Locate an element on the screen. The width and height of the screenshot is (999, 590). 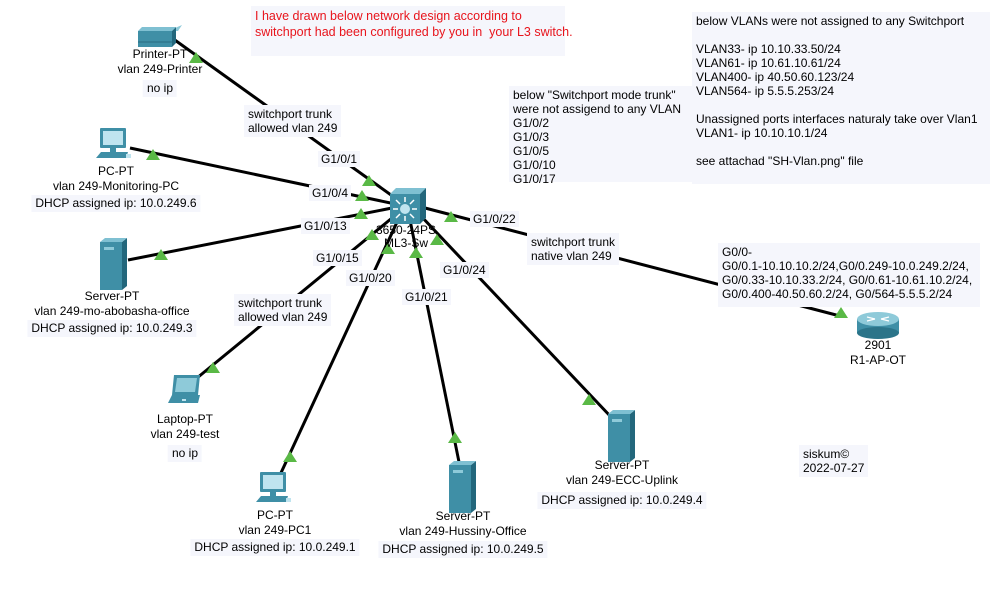
pc-icon-monitoring is located at coordinates (113, 143).